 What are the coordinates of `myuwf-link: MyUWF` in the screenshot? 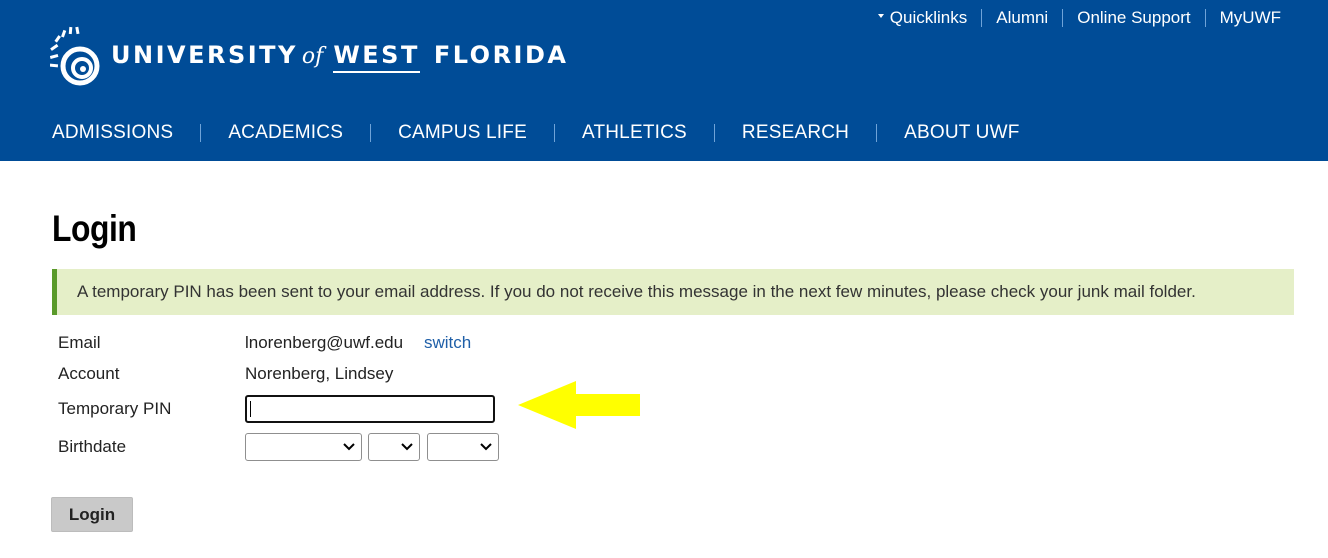 It's located at (1250, 18).